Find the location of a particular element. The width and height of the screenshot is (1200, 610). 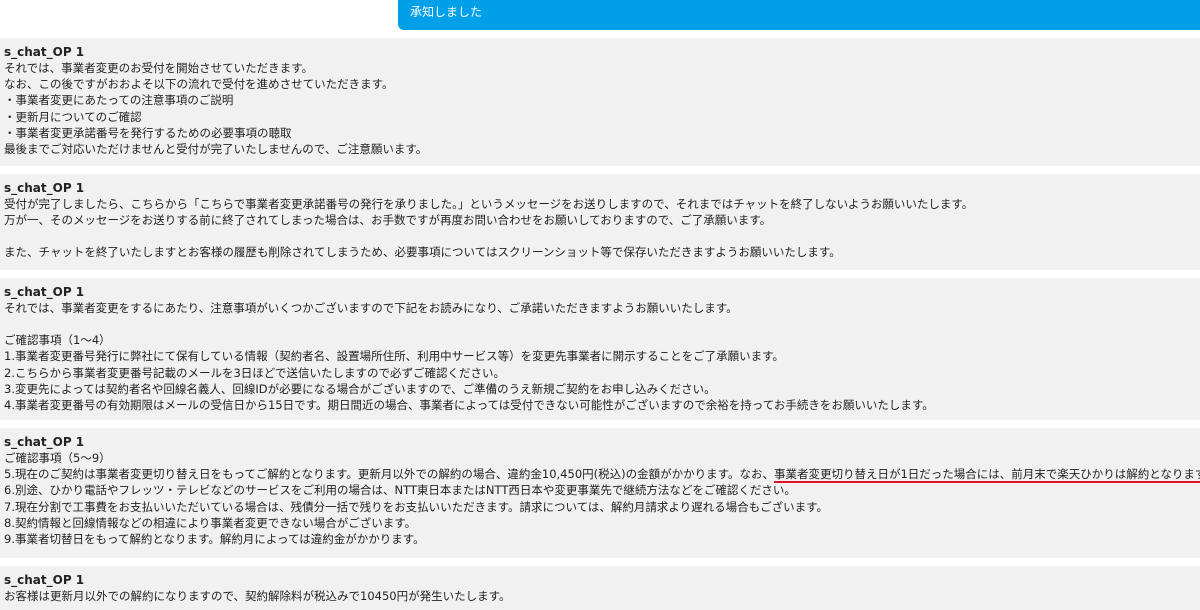

message-line: ・事業者変更にあたっての注意事項のご説明 is located at coordinates (119, 100).